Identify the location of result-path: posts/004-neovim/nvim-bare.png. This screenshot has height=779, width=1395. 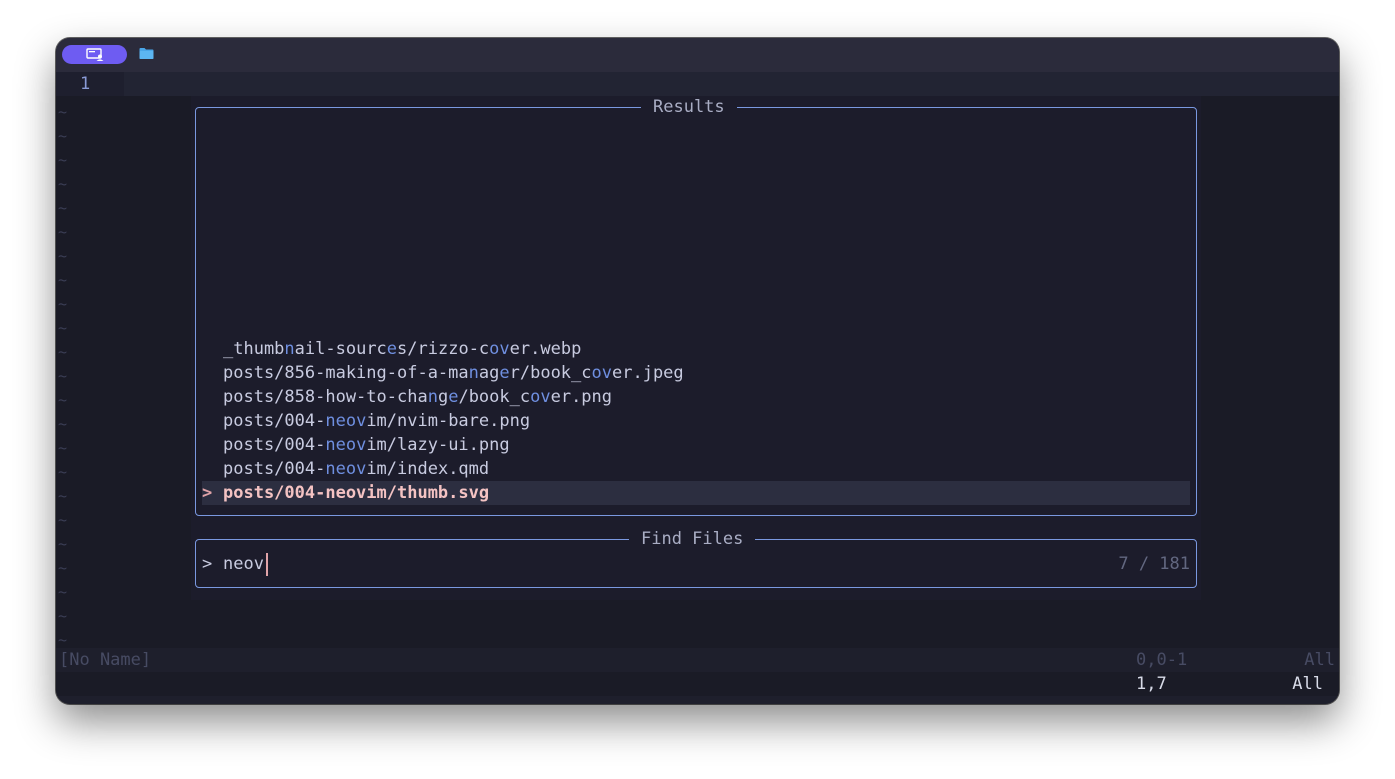
(376, 421).